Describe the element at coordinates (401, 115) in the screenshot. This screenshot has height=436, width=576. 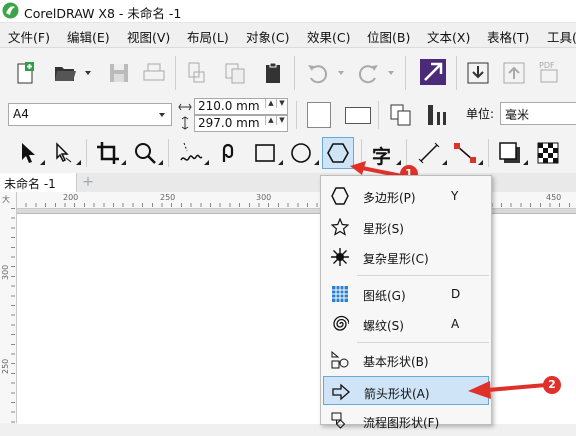
I see `all-pages-icon` at that location.